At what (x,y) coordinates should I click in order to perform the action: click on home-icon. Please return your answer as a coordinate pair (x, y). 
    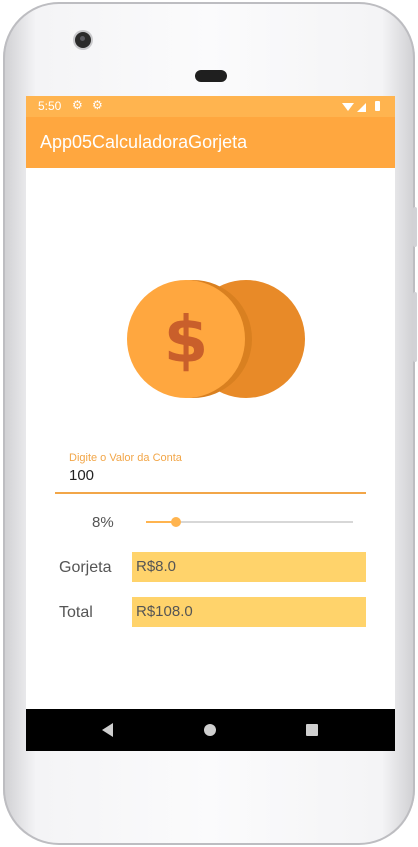
    Looking at the image, I should click on (210, 730).